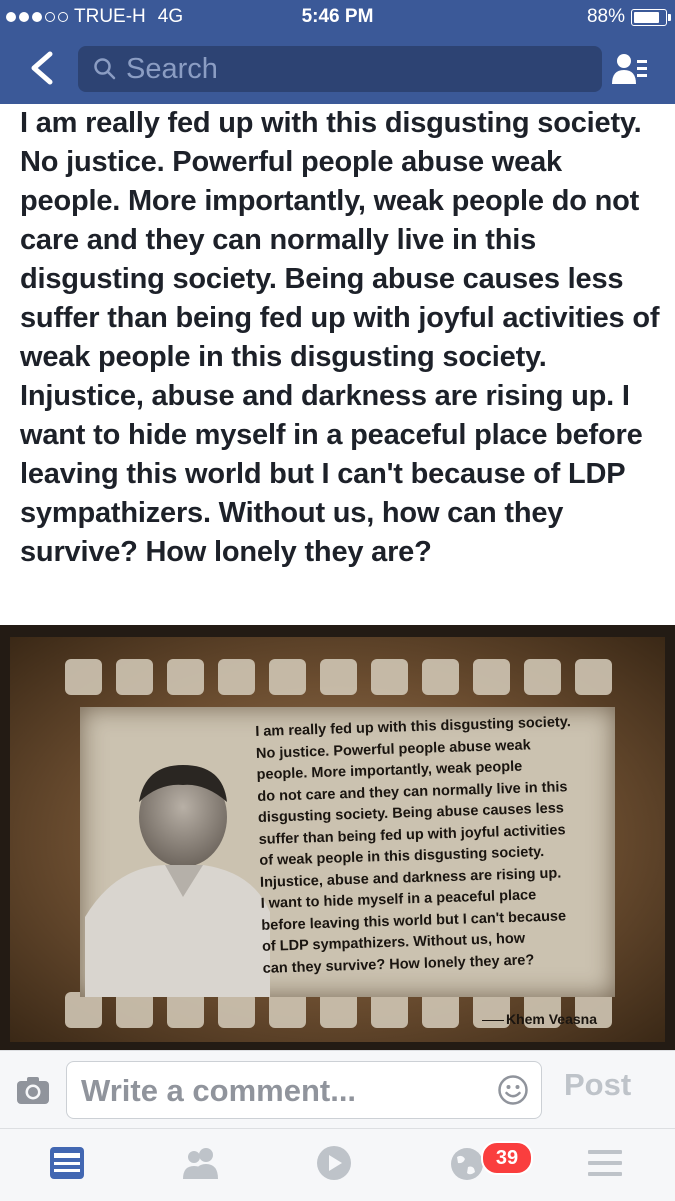 This screenshot has width=675, height=1201. I want to click on notifications-globe-icon, so click(467, 1163).